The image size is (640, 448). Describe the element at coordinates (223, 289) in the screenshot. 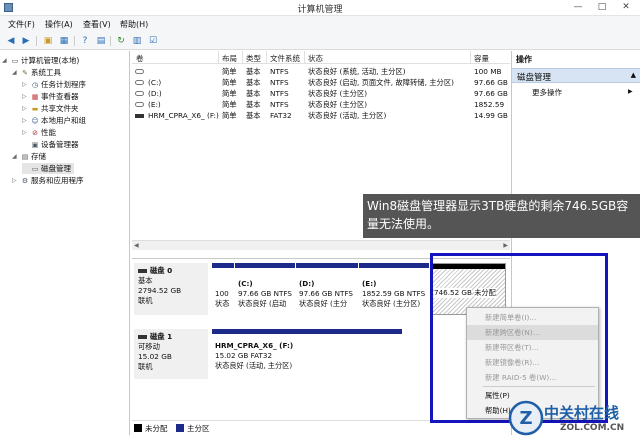

I see `partition-system-reserved: 100 状态` at that location.